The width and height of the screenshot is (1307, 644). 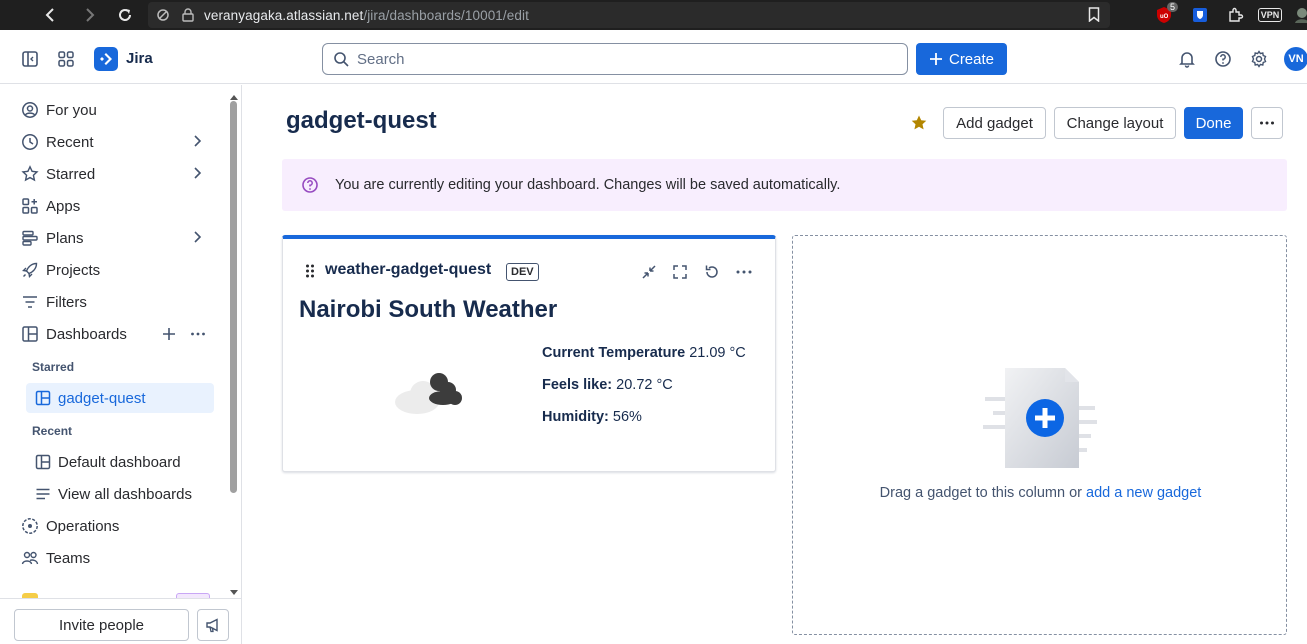 I want to click on sidebar-item-label: Filters, so click(x=66, y=302).